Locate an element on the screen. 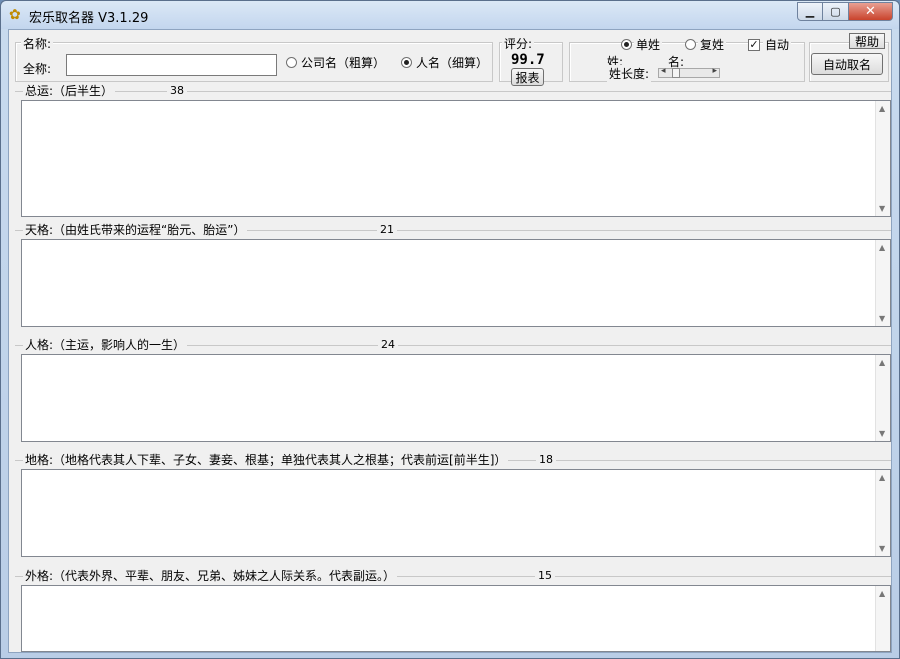 This screenshot has height=659, width=900. window-title: 宏乐取名器 V3.1.29 is located at coordinates (89, 18).